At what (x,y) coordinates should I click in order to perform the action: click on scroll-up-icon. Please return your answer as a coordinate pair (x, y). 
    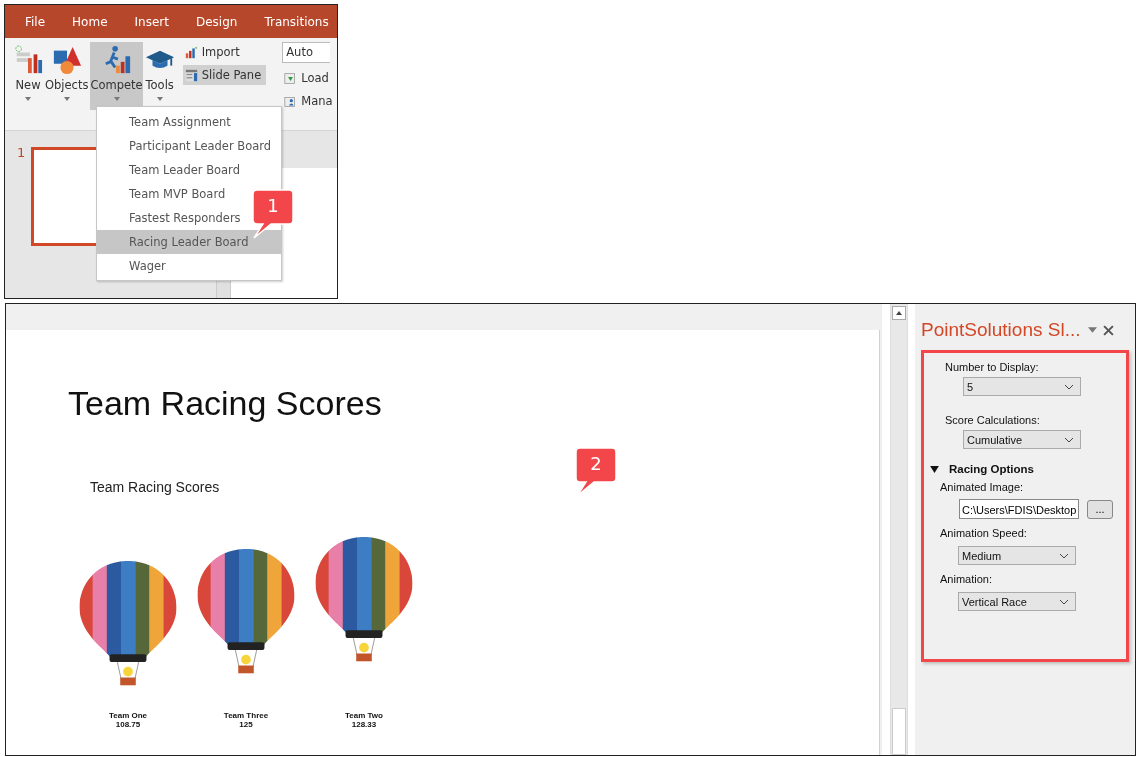
    Looking at the image, I should click on (899, 313).